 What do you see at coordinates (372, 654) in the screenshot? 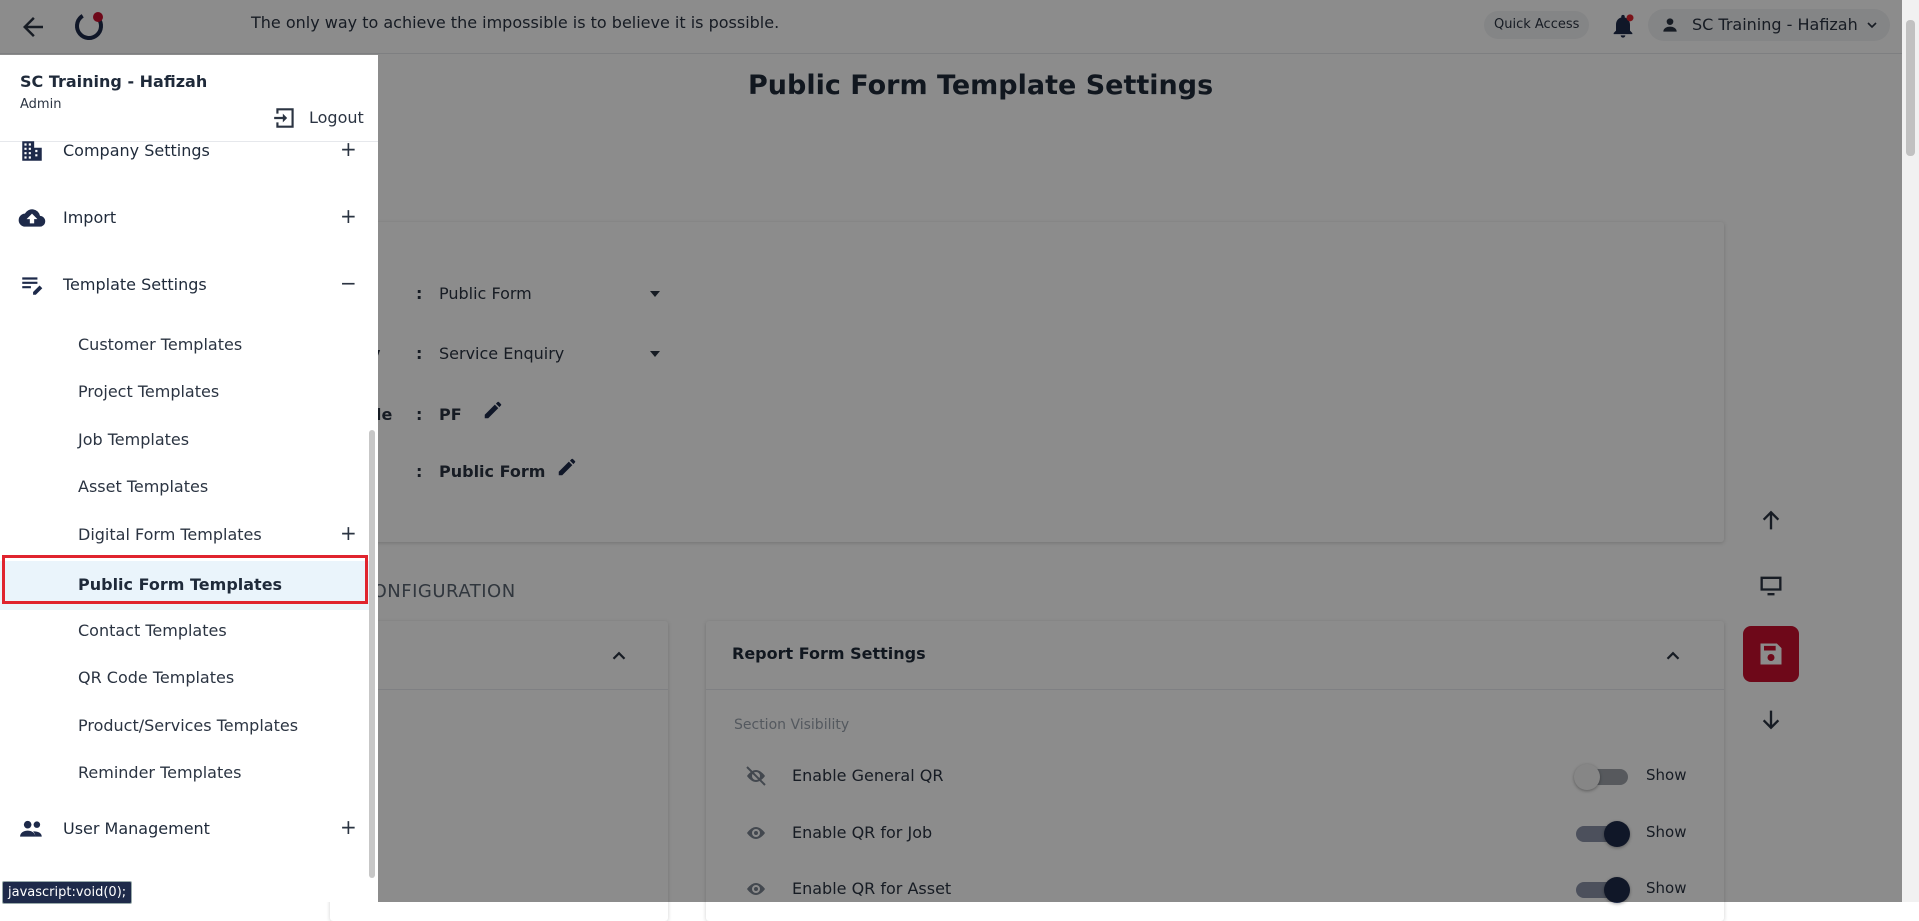
I see `drawer-scrollbar-thumb` at bounding box center [372, 654].